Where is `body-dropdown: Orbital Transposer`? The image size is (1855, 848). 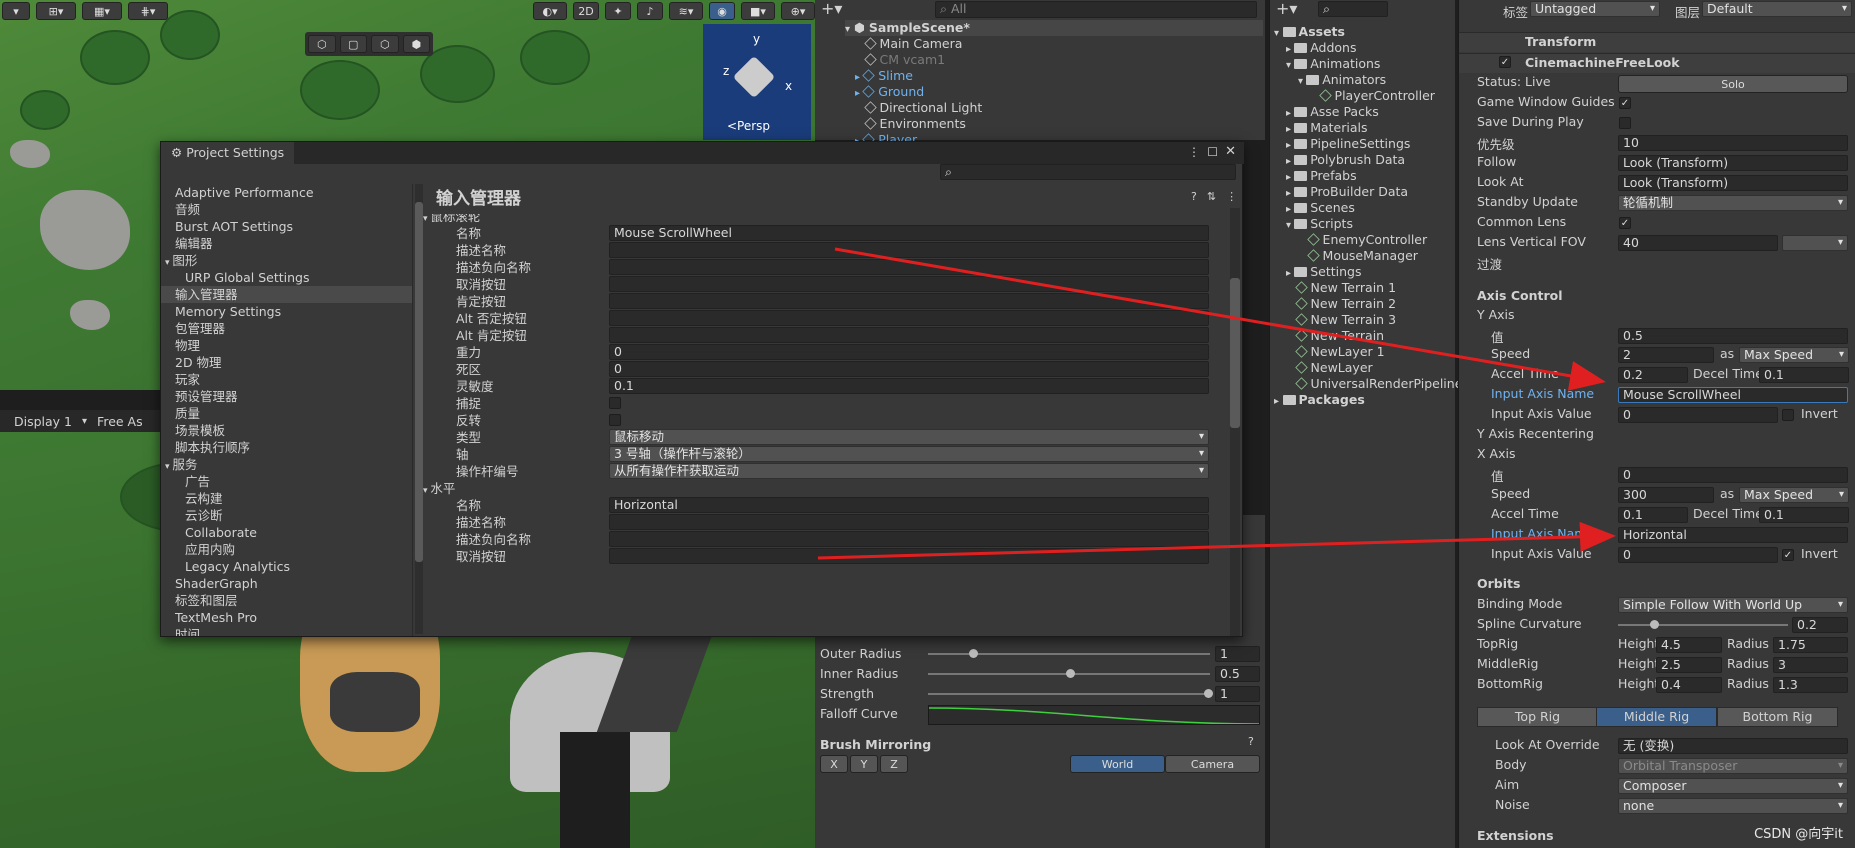
body-dropdown: Orbital Transposer is located at coordinates (1733, 766).